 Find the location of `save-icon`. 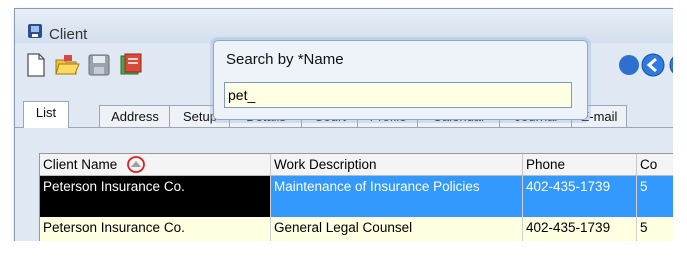

save-icon is located at coordinates (99, 65).